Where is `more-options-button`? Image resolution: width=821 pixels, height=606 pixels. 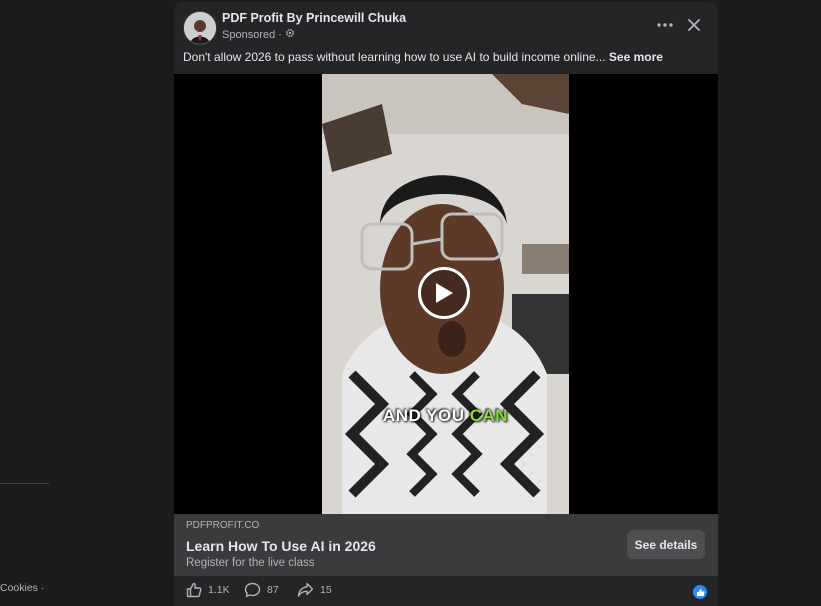
more-options-button is located at coordinates (665, 25).